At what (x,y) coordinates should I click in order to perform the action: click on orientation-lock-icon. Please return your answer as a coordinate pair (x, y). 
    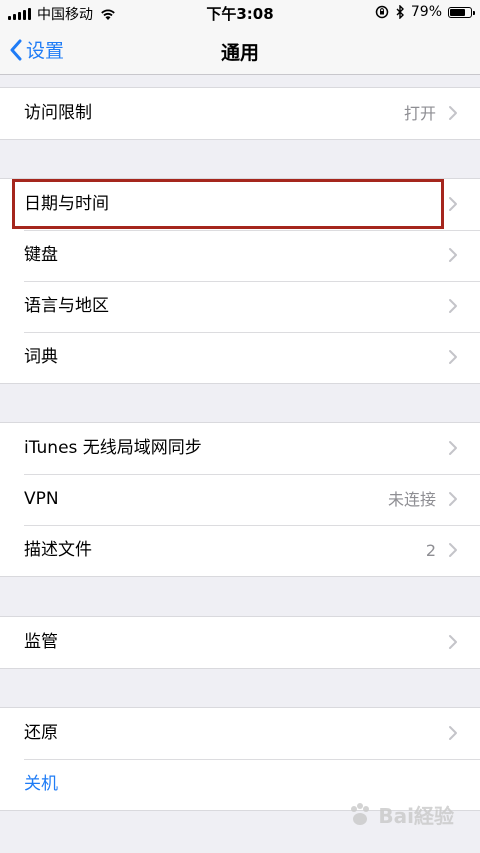
    Looking at the image, I should click on (382, 12).